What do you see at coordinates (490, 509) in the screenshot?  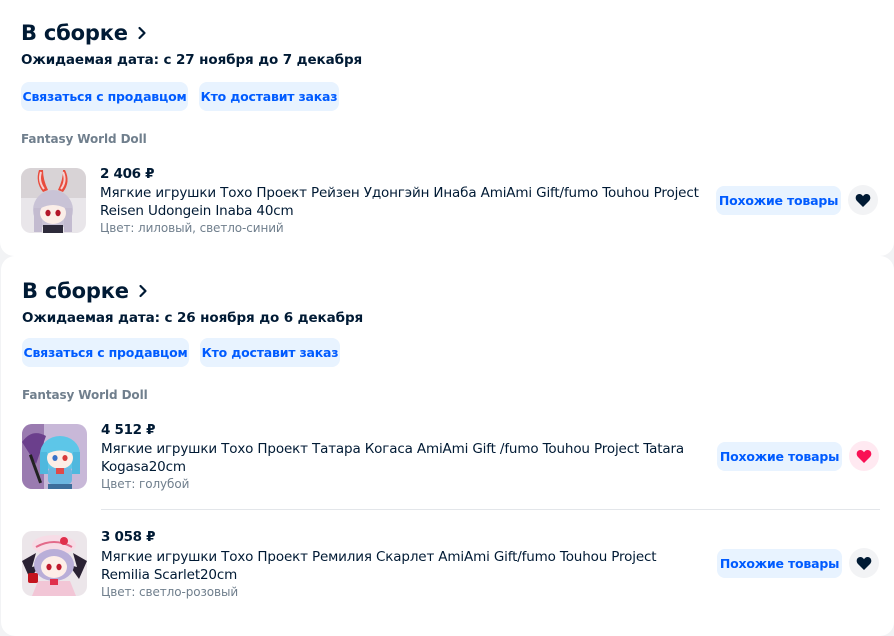 I see `item-divider` at bounding box center [490, 509].